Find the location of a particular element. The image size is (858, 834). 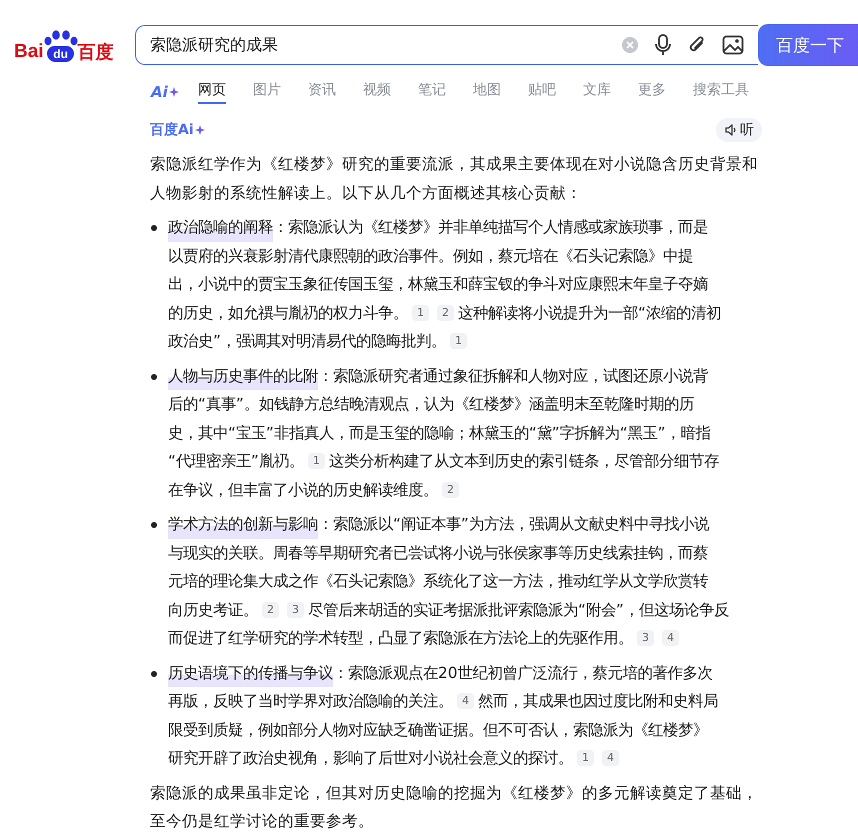

point-text: 史，其中“宝玉”非指真人，而是玉玺的隐喻；林黛玉的“黛”字拆解为“黑玉”，暗指 is located at coordinates (439, 433).